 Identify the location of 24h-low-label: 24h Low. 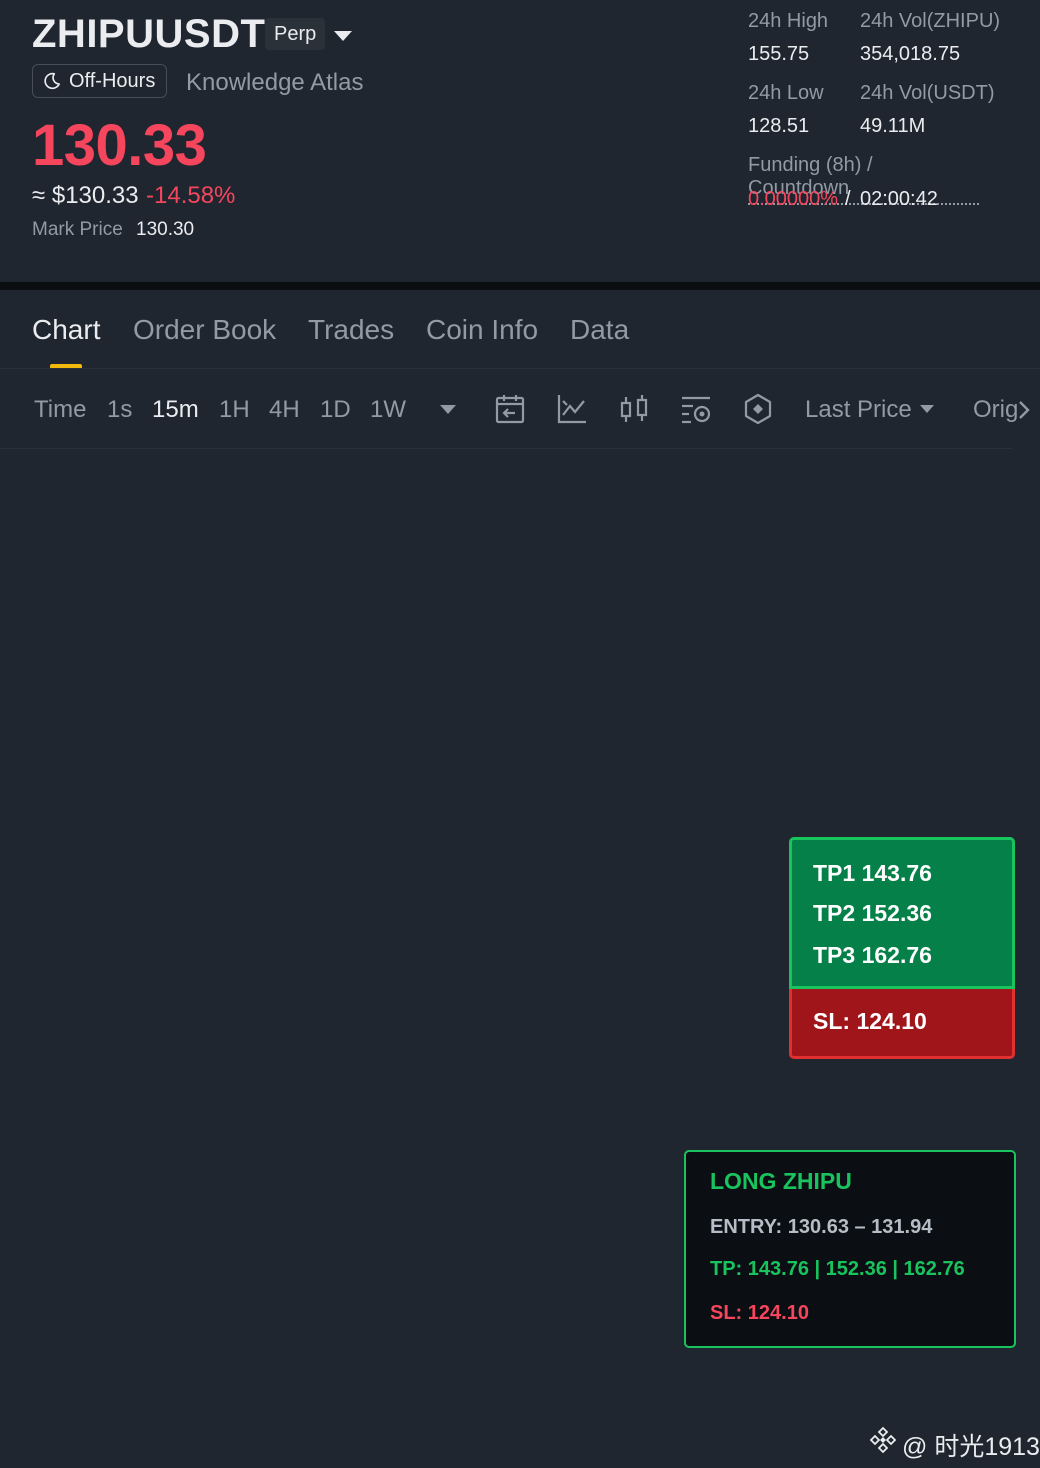
(786, 93).